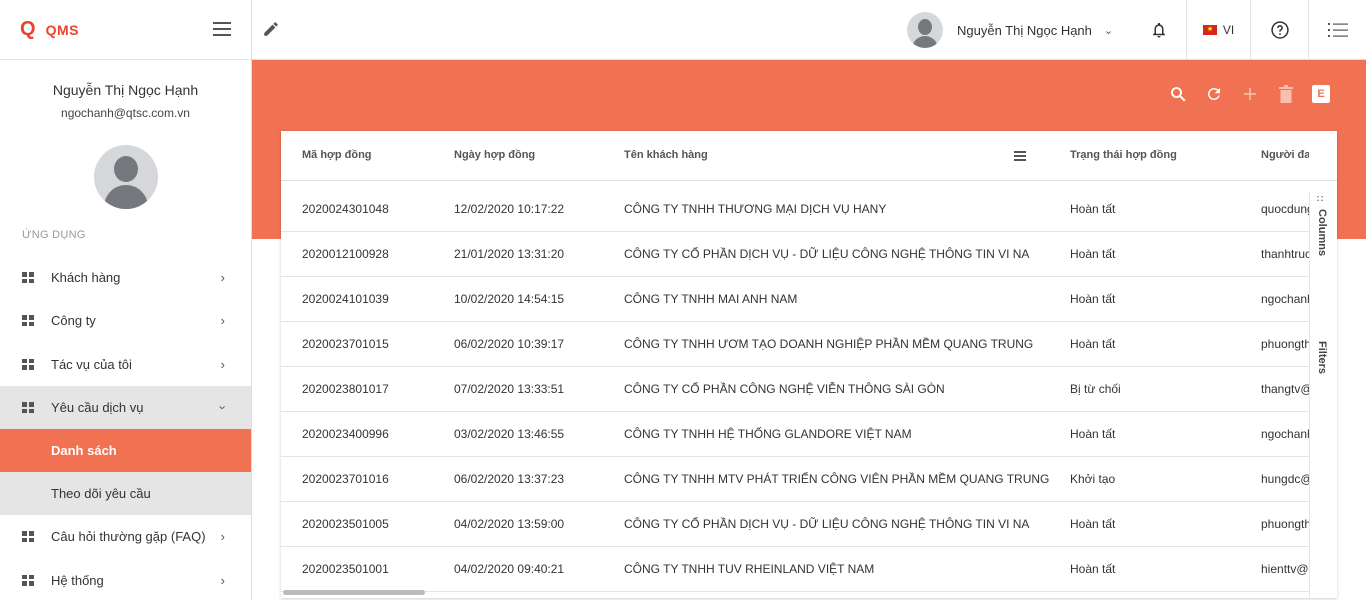 The width and height of the screenshot is (1366, 600). Describe the element at coordinates (1010, 30) in the screenshot. I see `user-menu: Nguyễn Thị Ngọc Hạnh ⌄` at that location.